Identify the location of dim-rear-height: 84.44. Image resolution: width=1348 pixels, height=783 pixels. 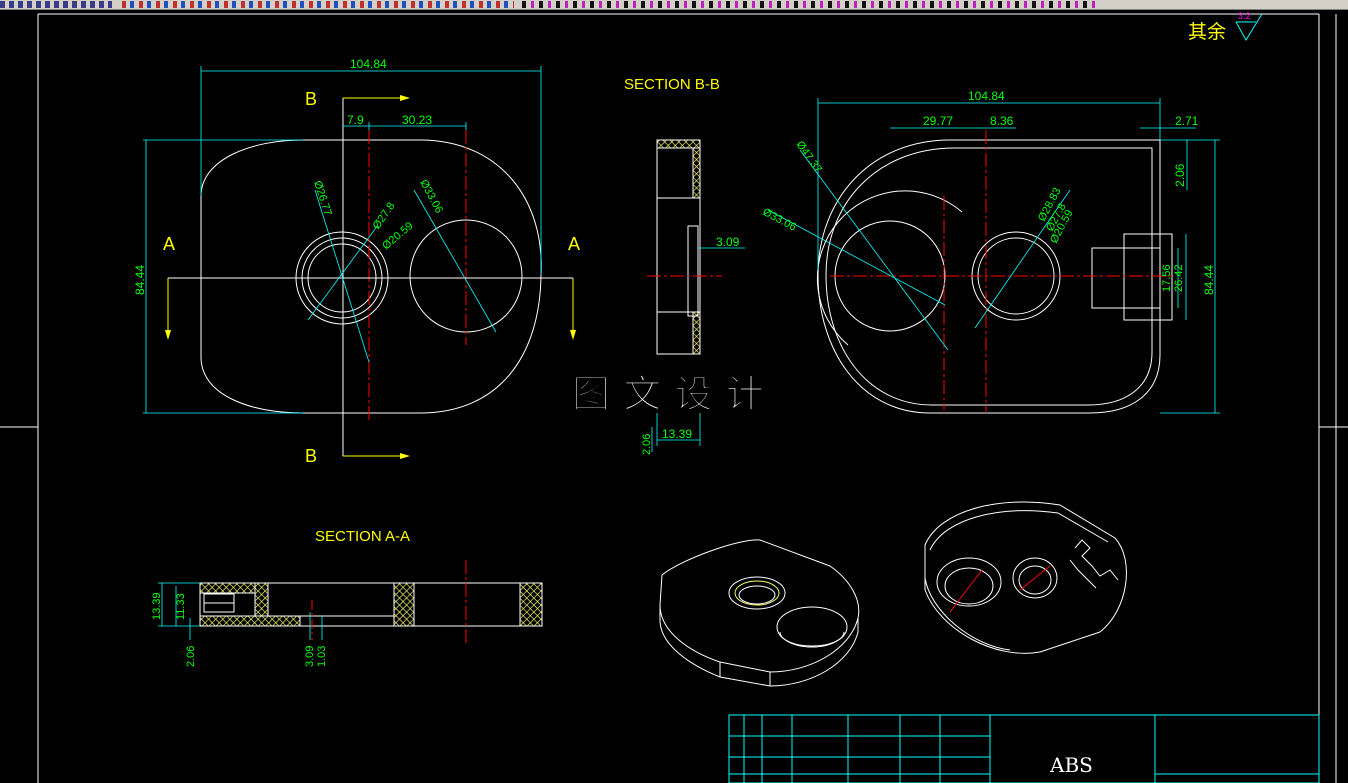
(1209, 280).